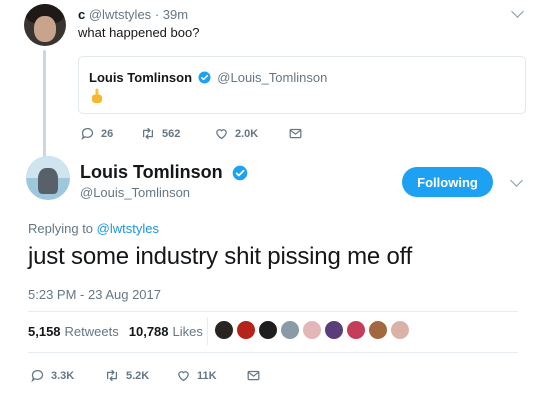 The height and width of the screenshot is (404, 540). I want to click on avatar-main-user, so click(48, 178).